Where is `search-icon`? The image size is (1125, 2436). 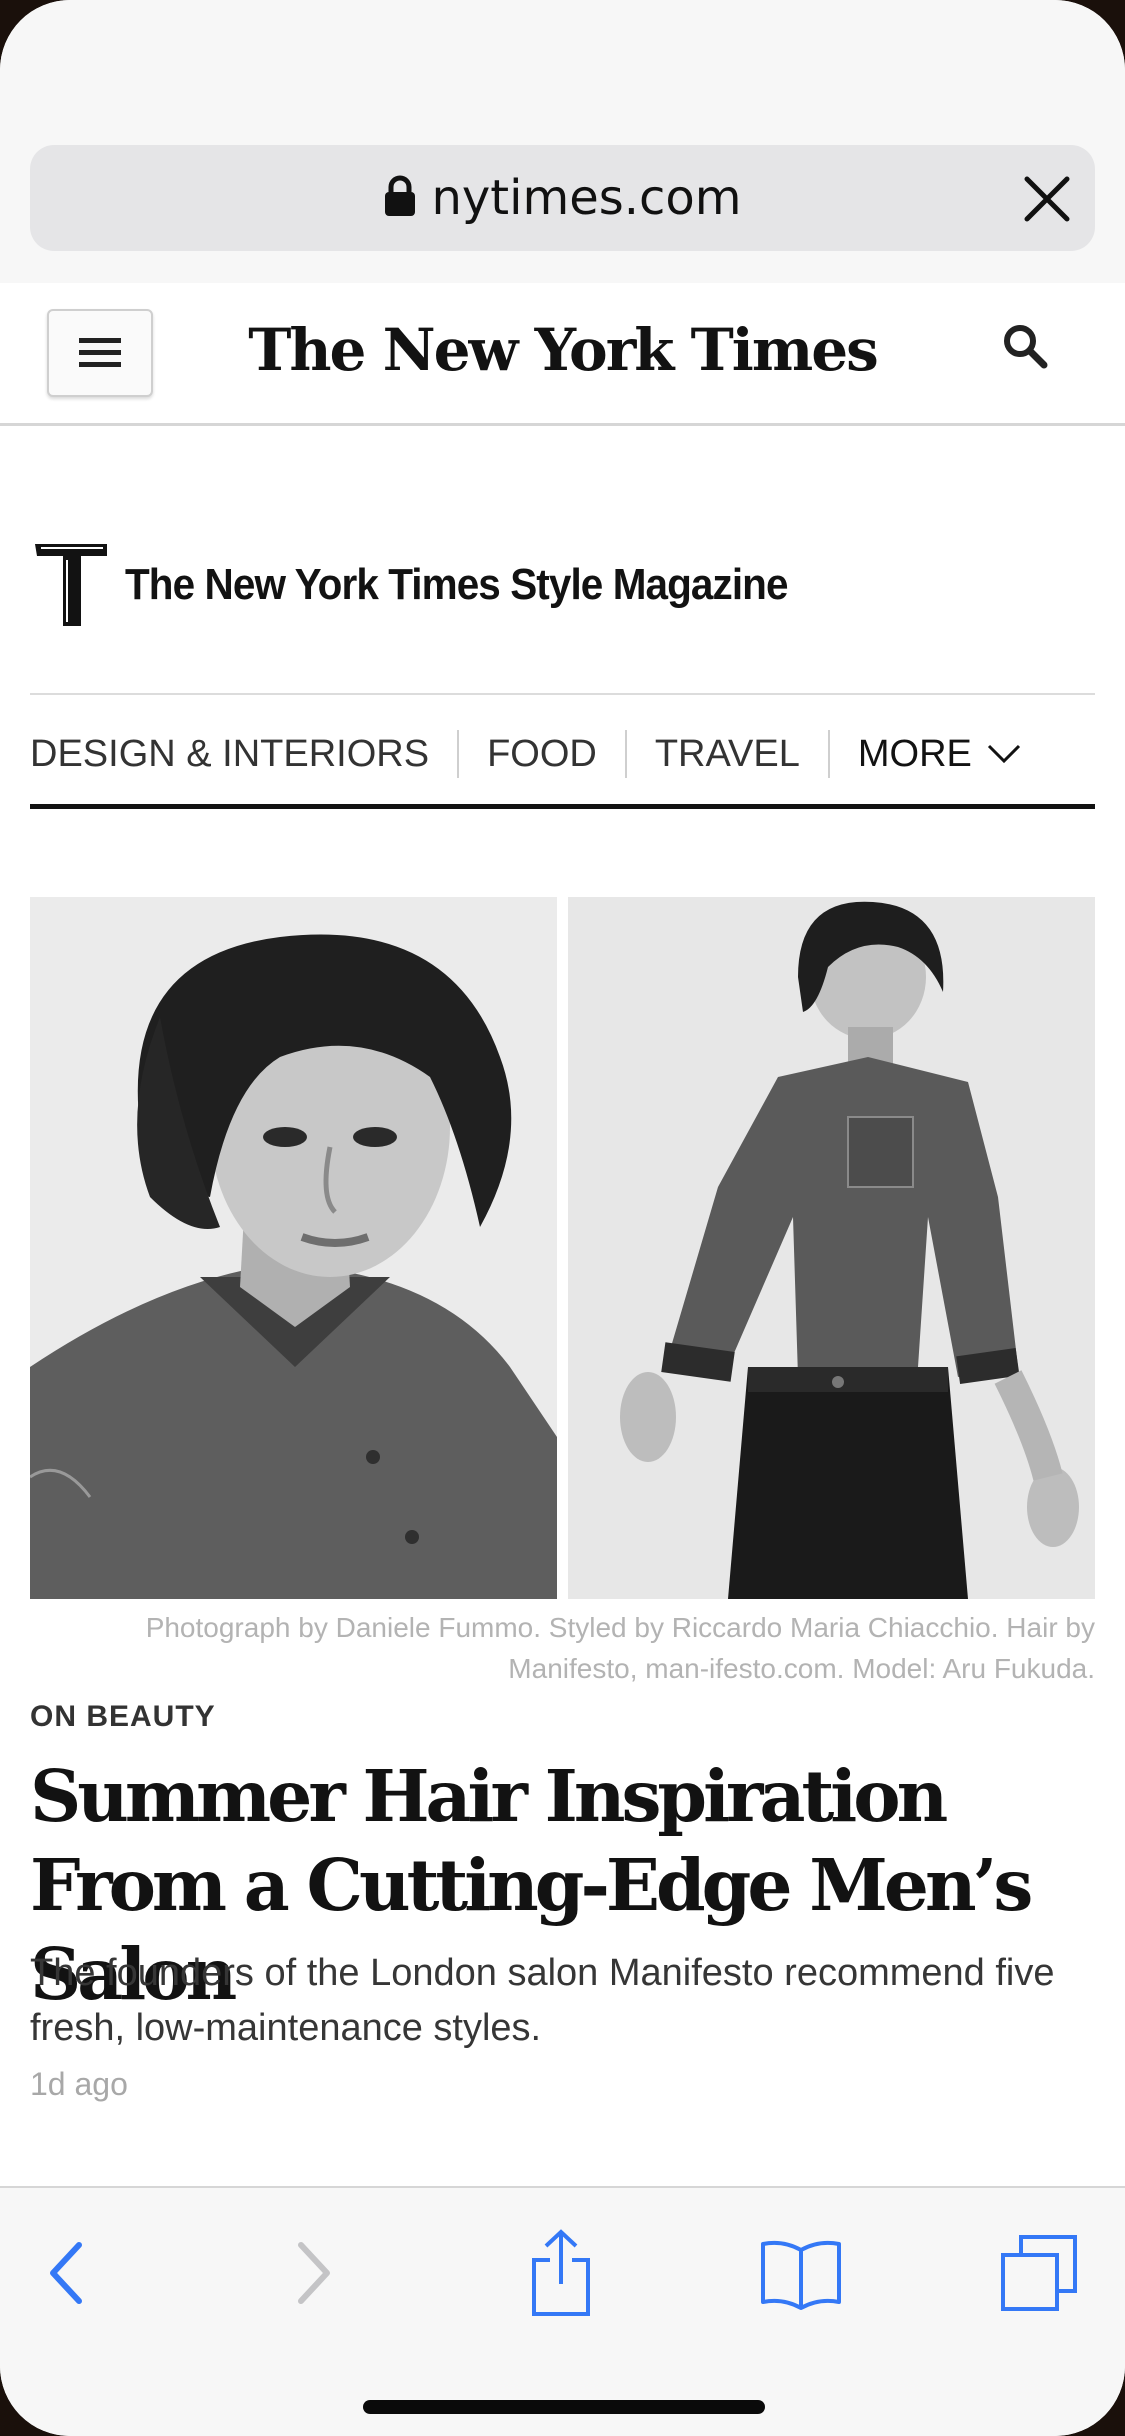
search-icon is located at coordinates (1025, 346).